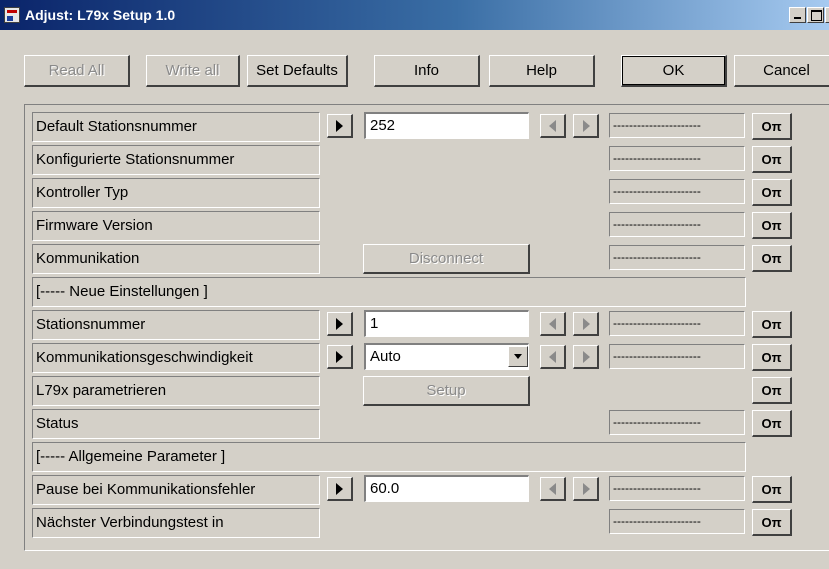 The image size is (829, 569). Describe the element at coordinates (677, 191) in the screenshot. I see `controller-type-status: ----------------------` at that location.